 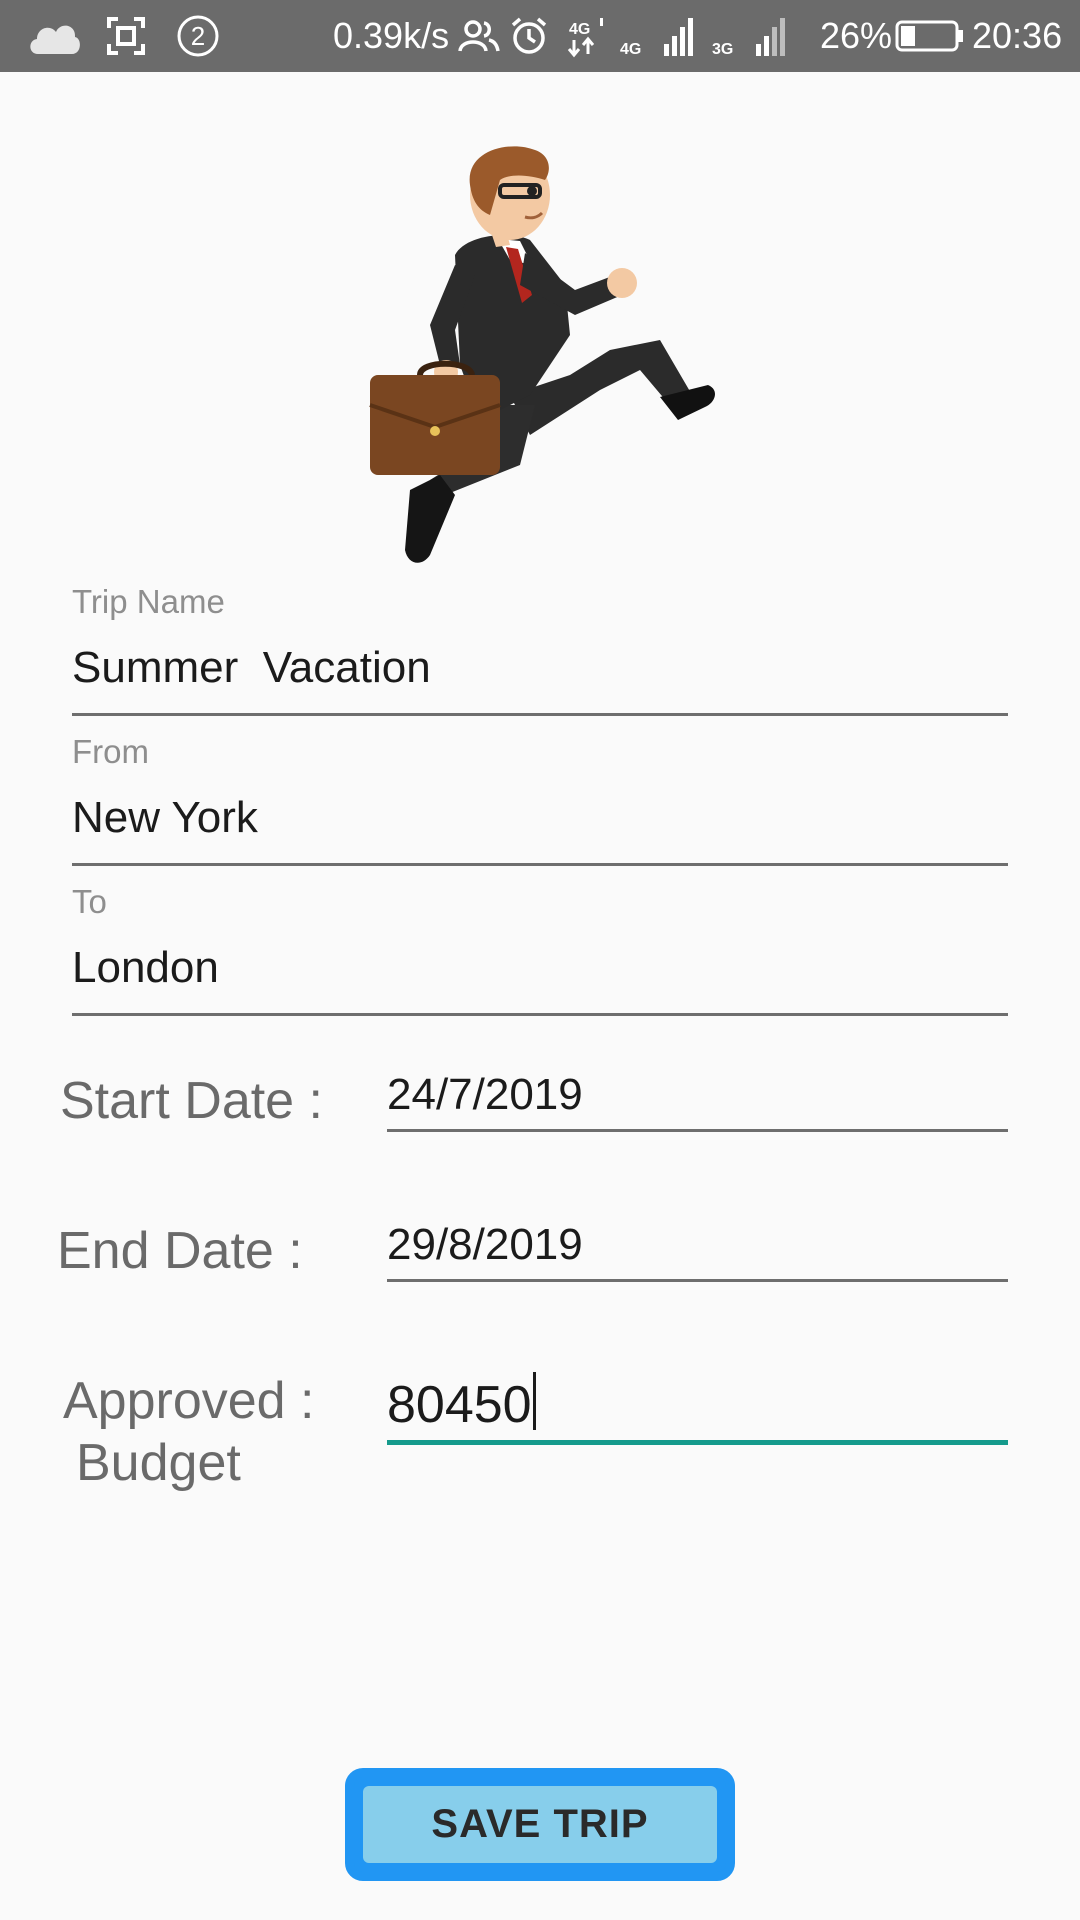 I want to click on approved-budget-label-line2: Budget, so click(x=158, y=1463).